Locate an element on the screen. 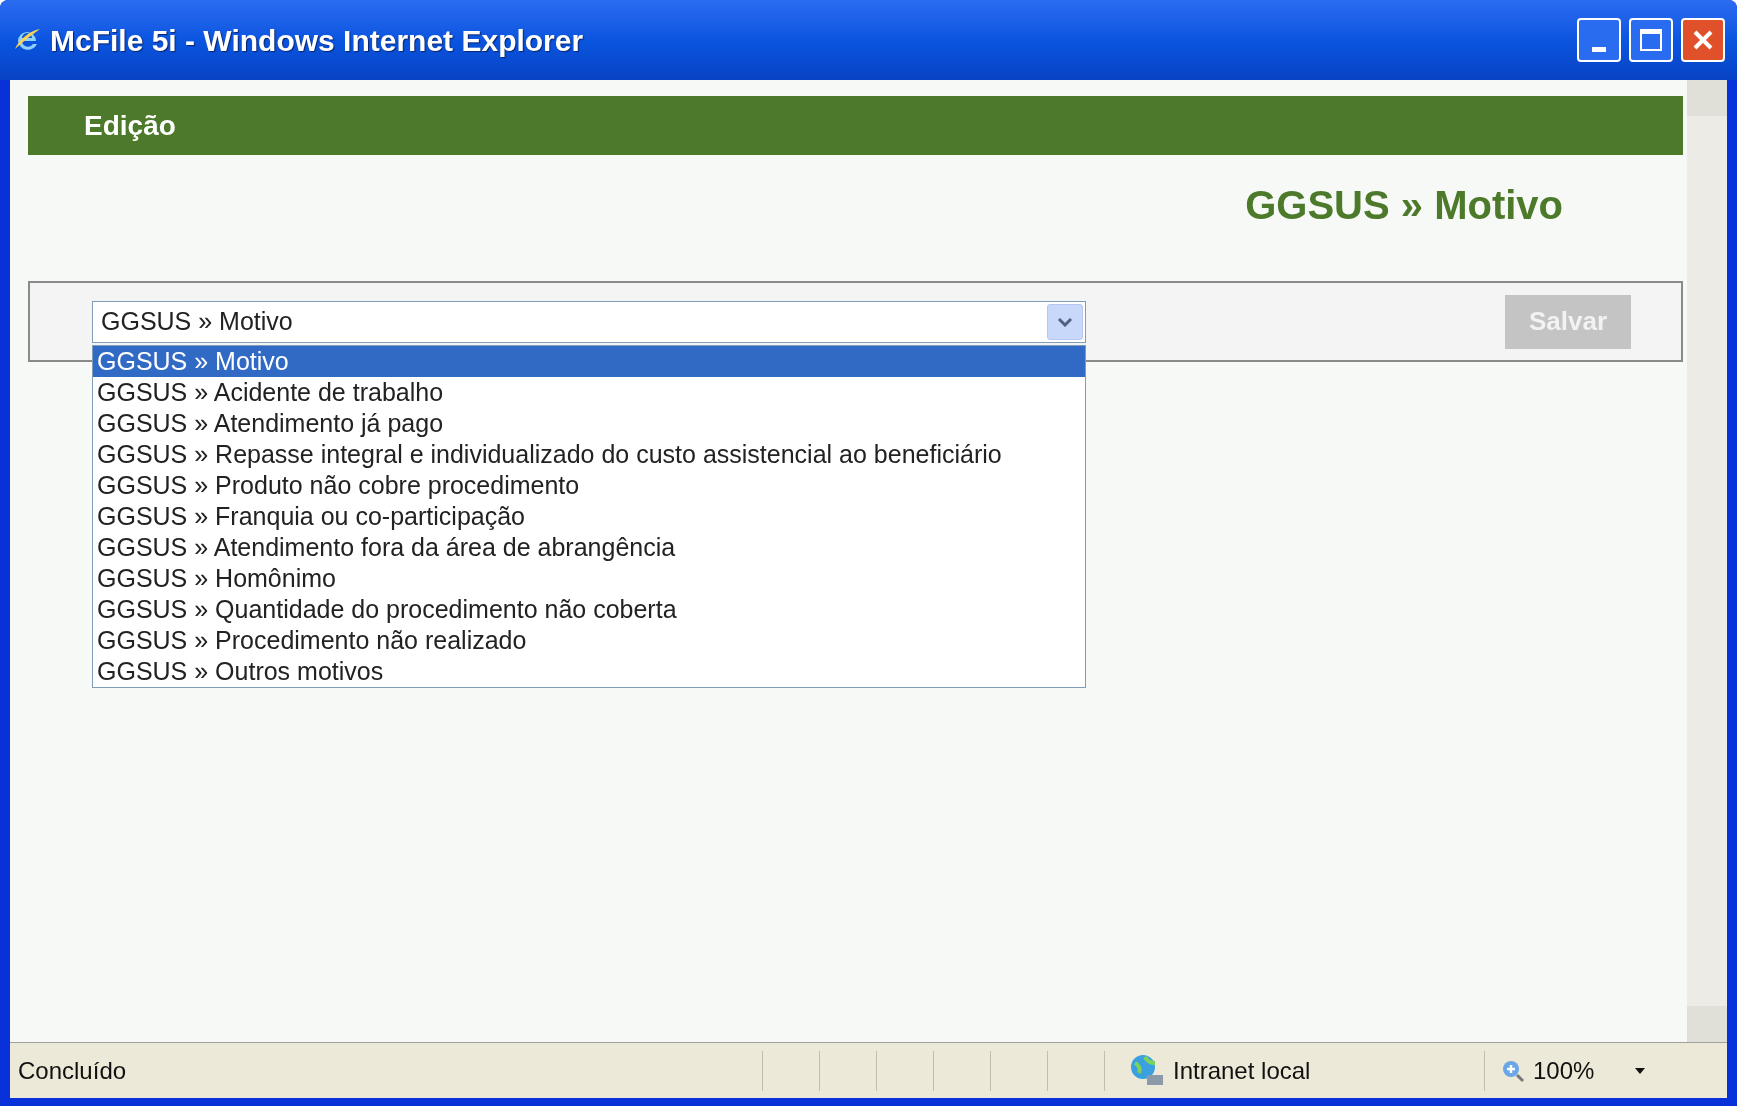 The width and height of the screenshot is (1737, 1106). zoom-icon is located at coordinates (1513, 1070).